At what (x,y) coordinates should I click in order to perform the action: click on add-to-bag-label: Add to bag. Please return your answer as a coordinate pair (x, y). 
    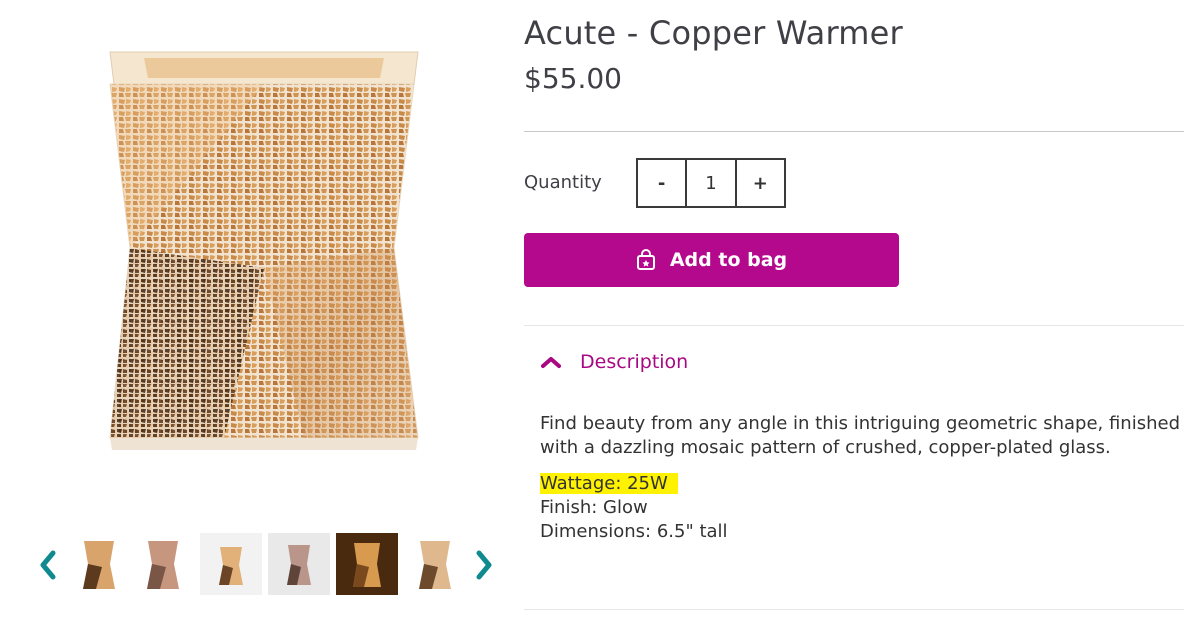
    Looking at the image, I should click on (728, 260).